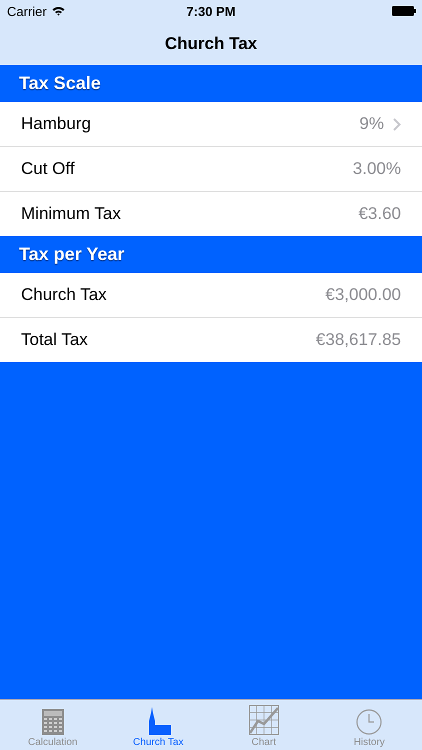 This screenshot has width=422, height=750. What do you see at coordinates (56, 124) in the screenshot?
I see `row-label: Hamburg` at bounding box center [56, 124].